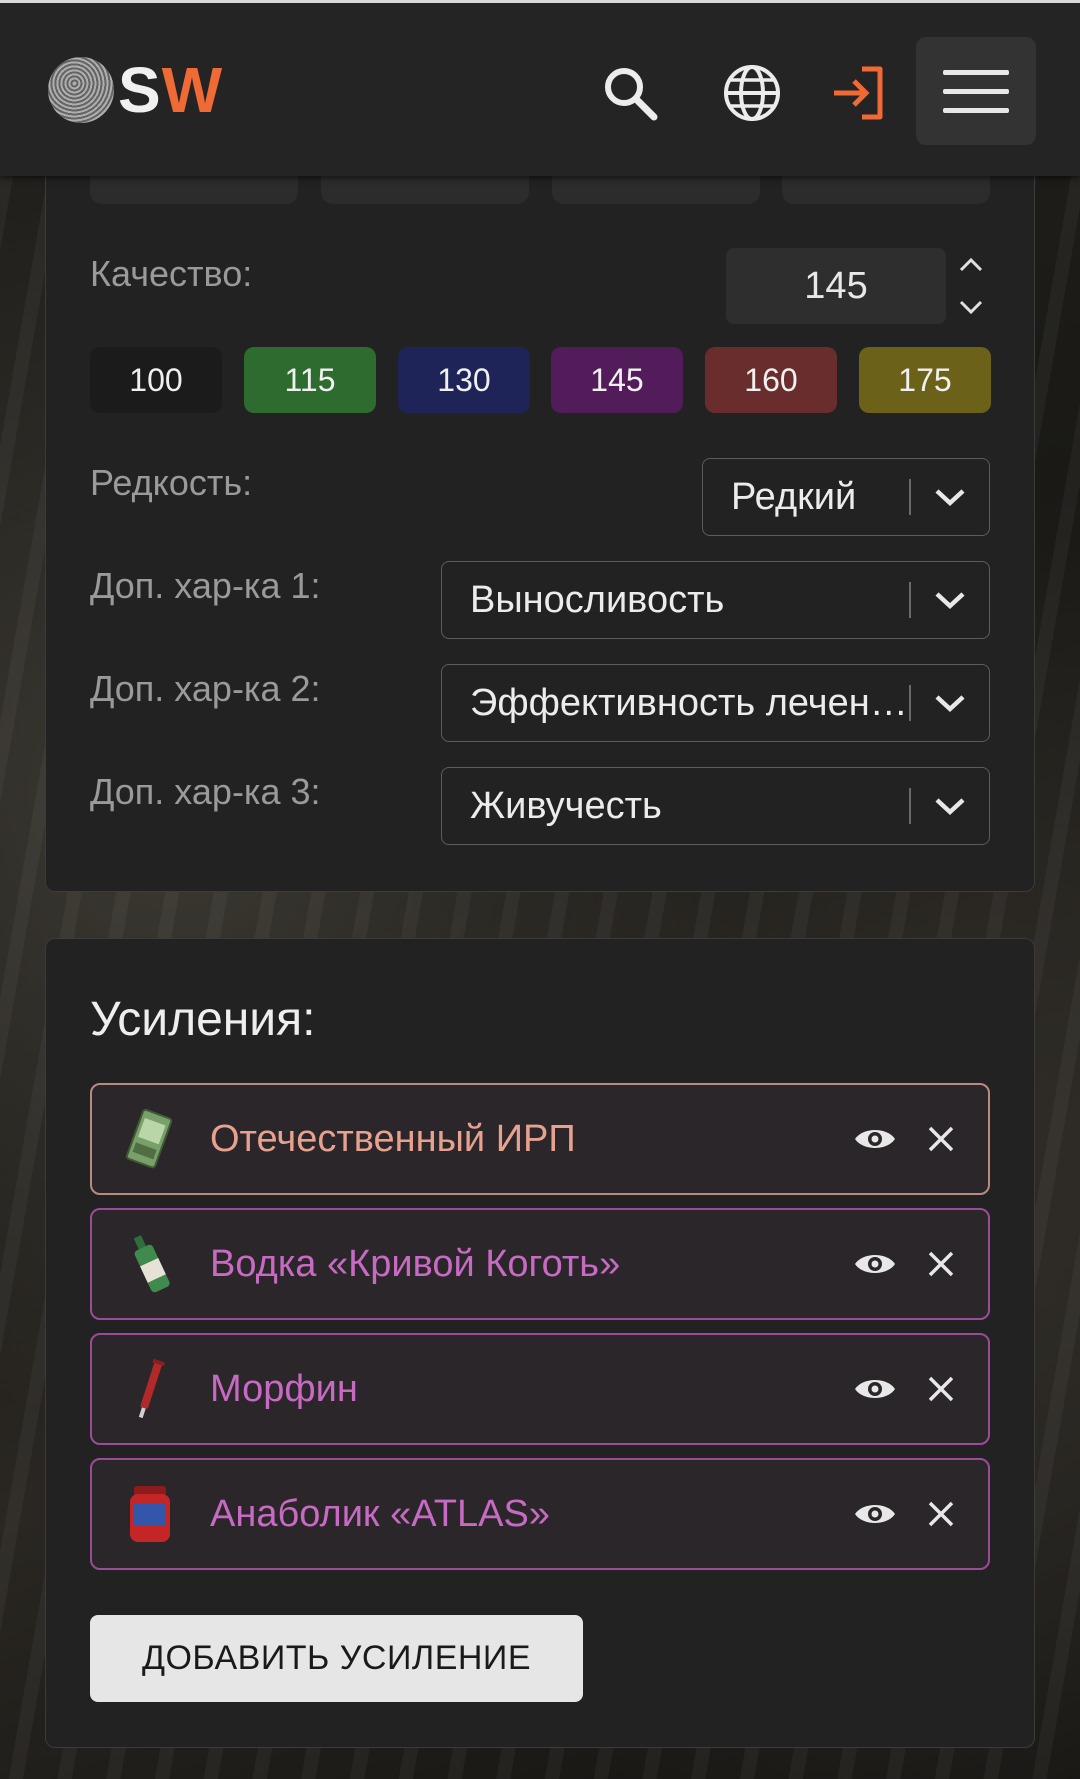  I want to click on quality-label: Качество:, so click(171, 273).